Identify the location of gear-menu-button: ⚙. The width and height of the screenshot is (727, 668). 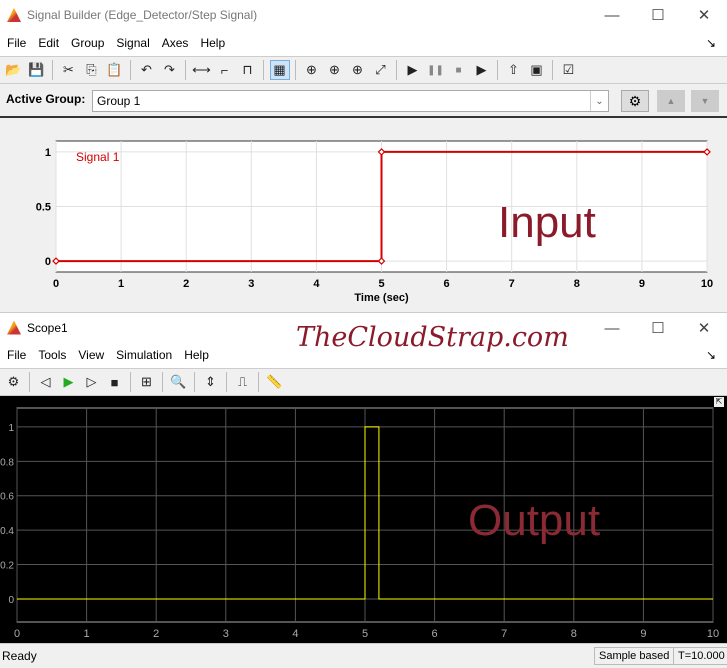
(635, 101).